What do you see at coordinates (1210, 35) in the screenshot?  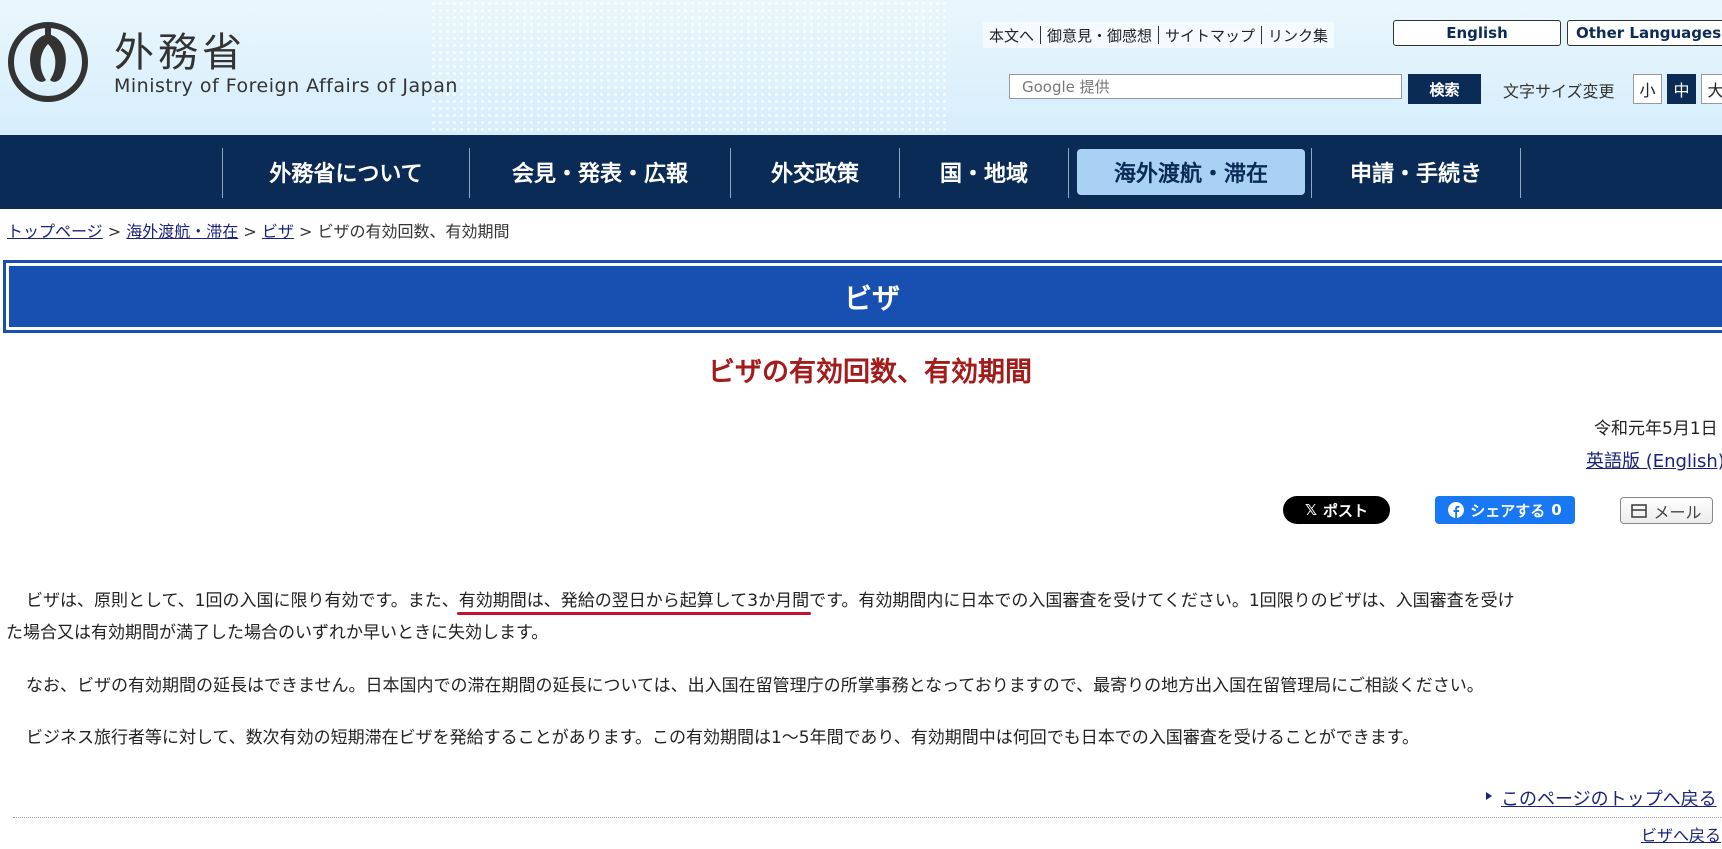 I see `util-link-sitemap: サイトマップ` at bounding box center [1210, 35].